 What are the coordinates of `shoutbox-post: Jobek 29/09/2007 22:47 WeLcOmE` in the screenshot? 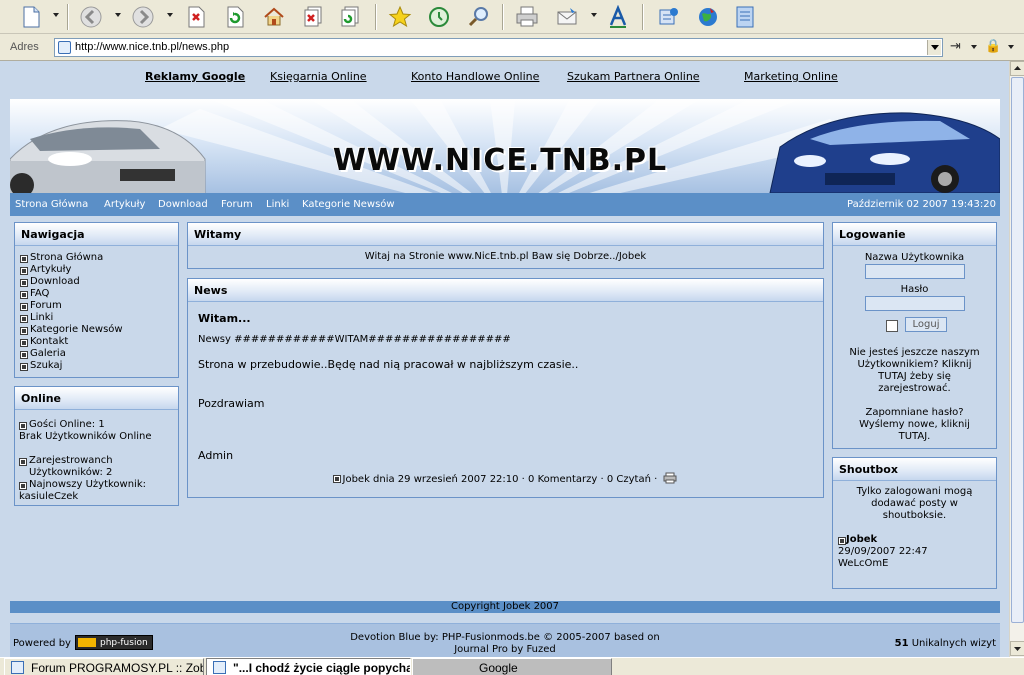 It's located at (914, 552).